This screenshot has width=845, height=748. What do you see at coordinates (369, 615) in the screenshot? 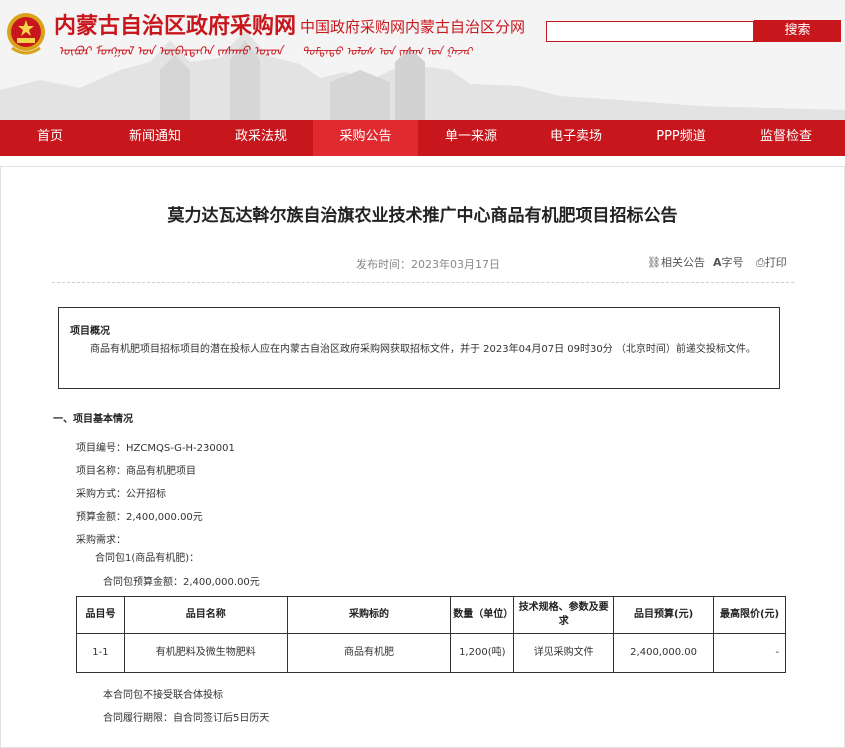
I see `column-header: 采购标的` at bounding box center [369, 615].